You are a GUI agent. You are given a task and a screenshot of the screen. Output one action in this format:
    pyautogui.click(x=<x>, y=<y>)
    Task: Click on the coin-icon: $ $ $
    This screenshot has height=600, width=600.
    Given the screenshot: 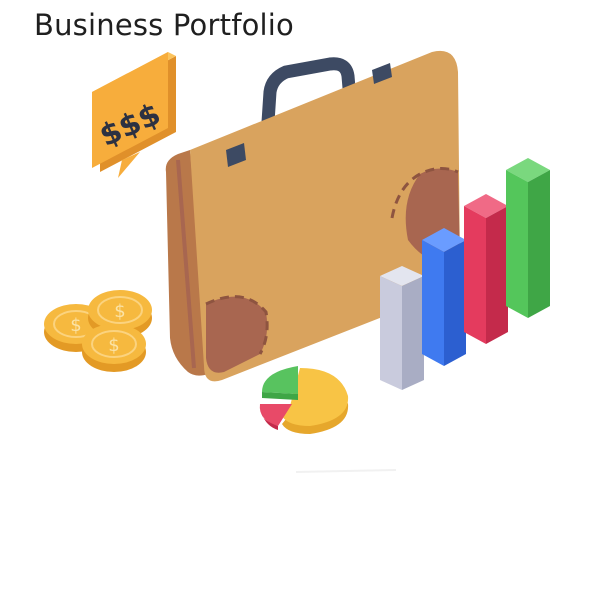 What is the action you would take?
    pyautogui.click(x=98, y=331)
    